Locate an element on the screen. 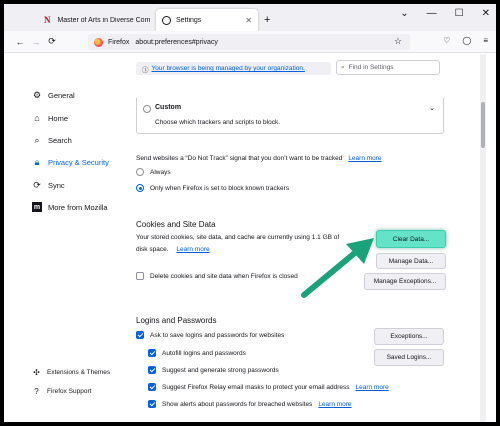  new-tab-button: + is located at coordinates (267, 20).